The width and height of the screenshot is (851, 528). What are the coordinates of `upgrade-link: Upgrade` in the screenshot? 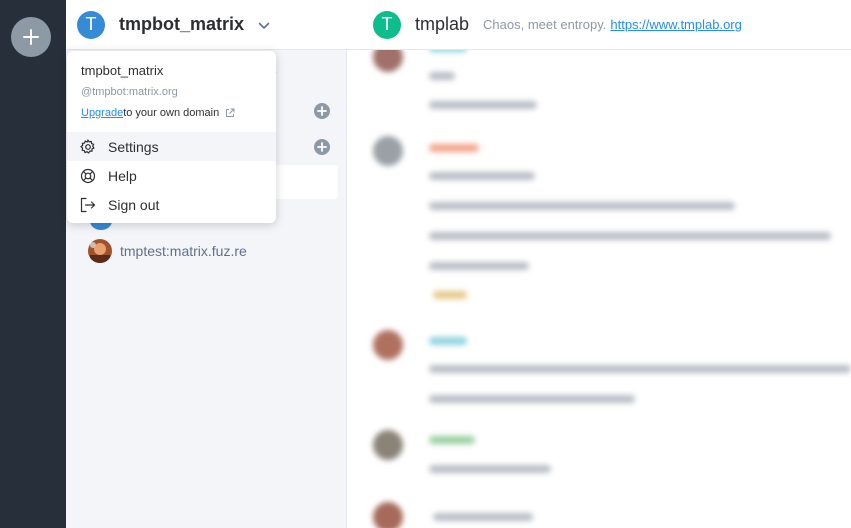 It's located at (102, 113).